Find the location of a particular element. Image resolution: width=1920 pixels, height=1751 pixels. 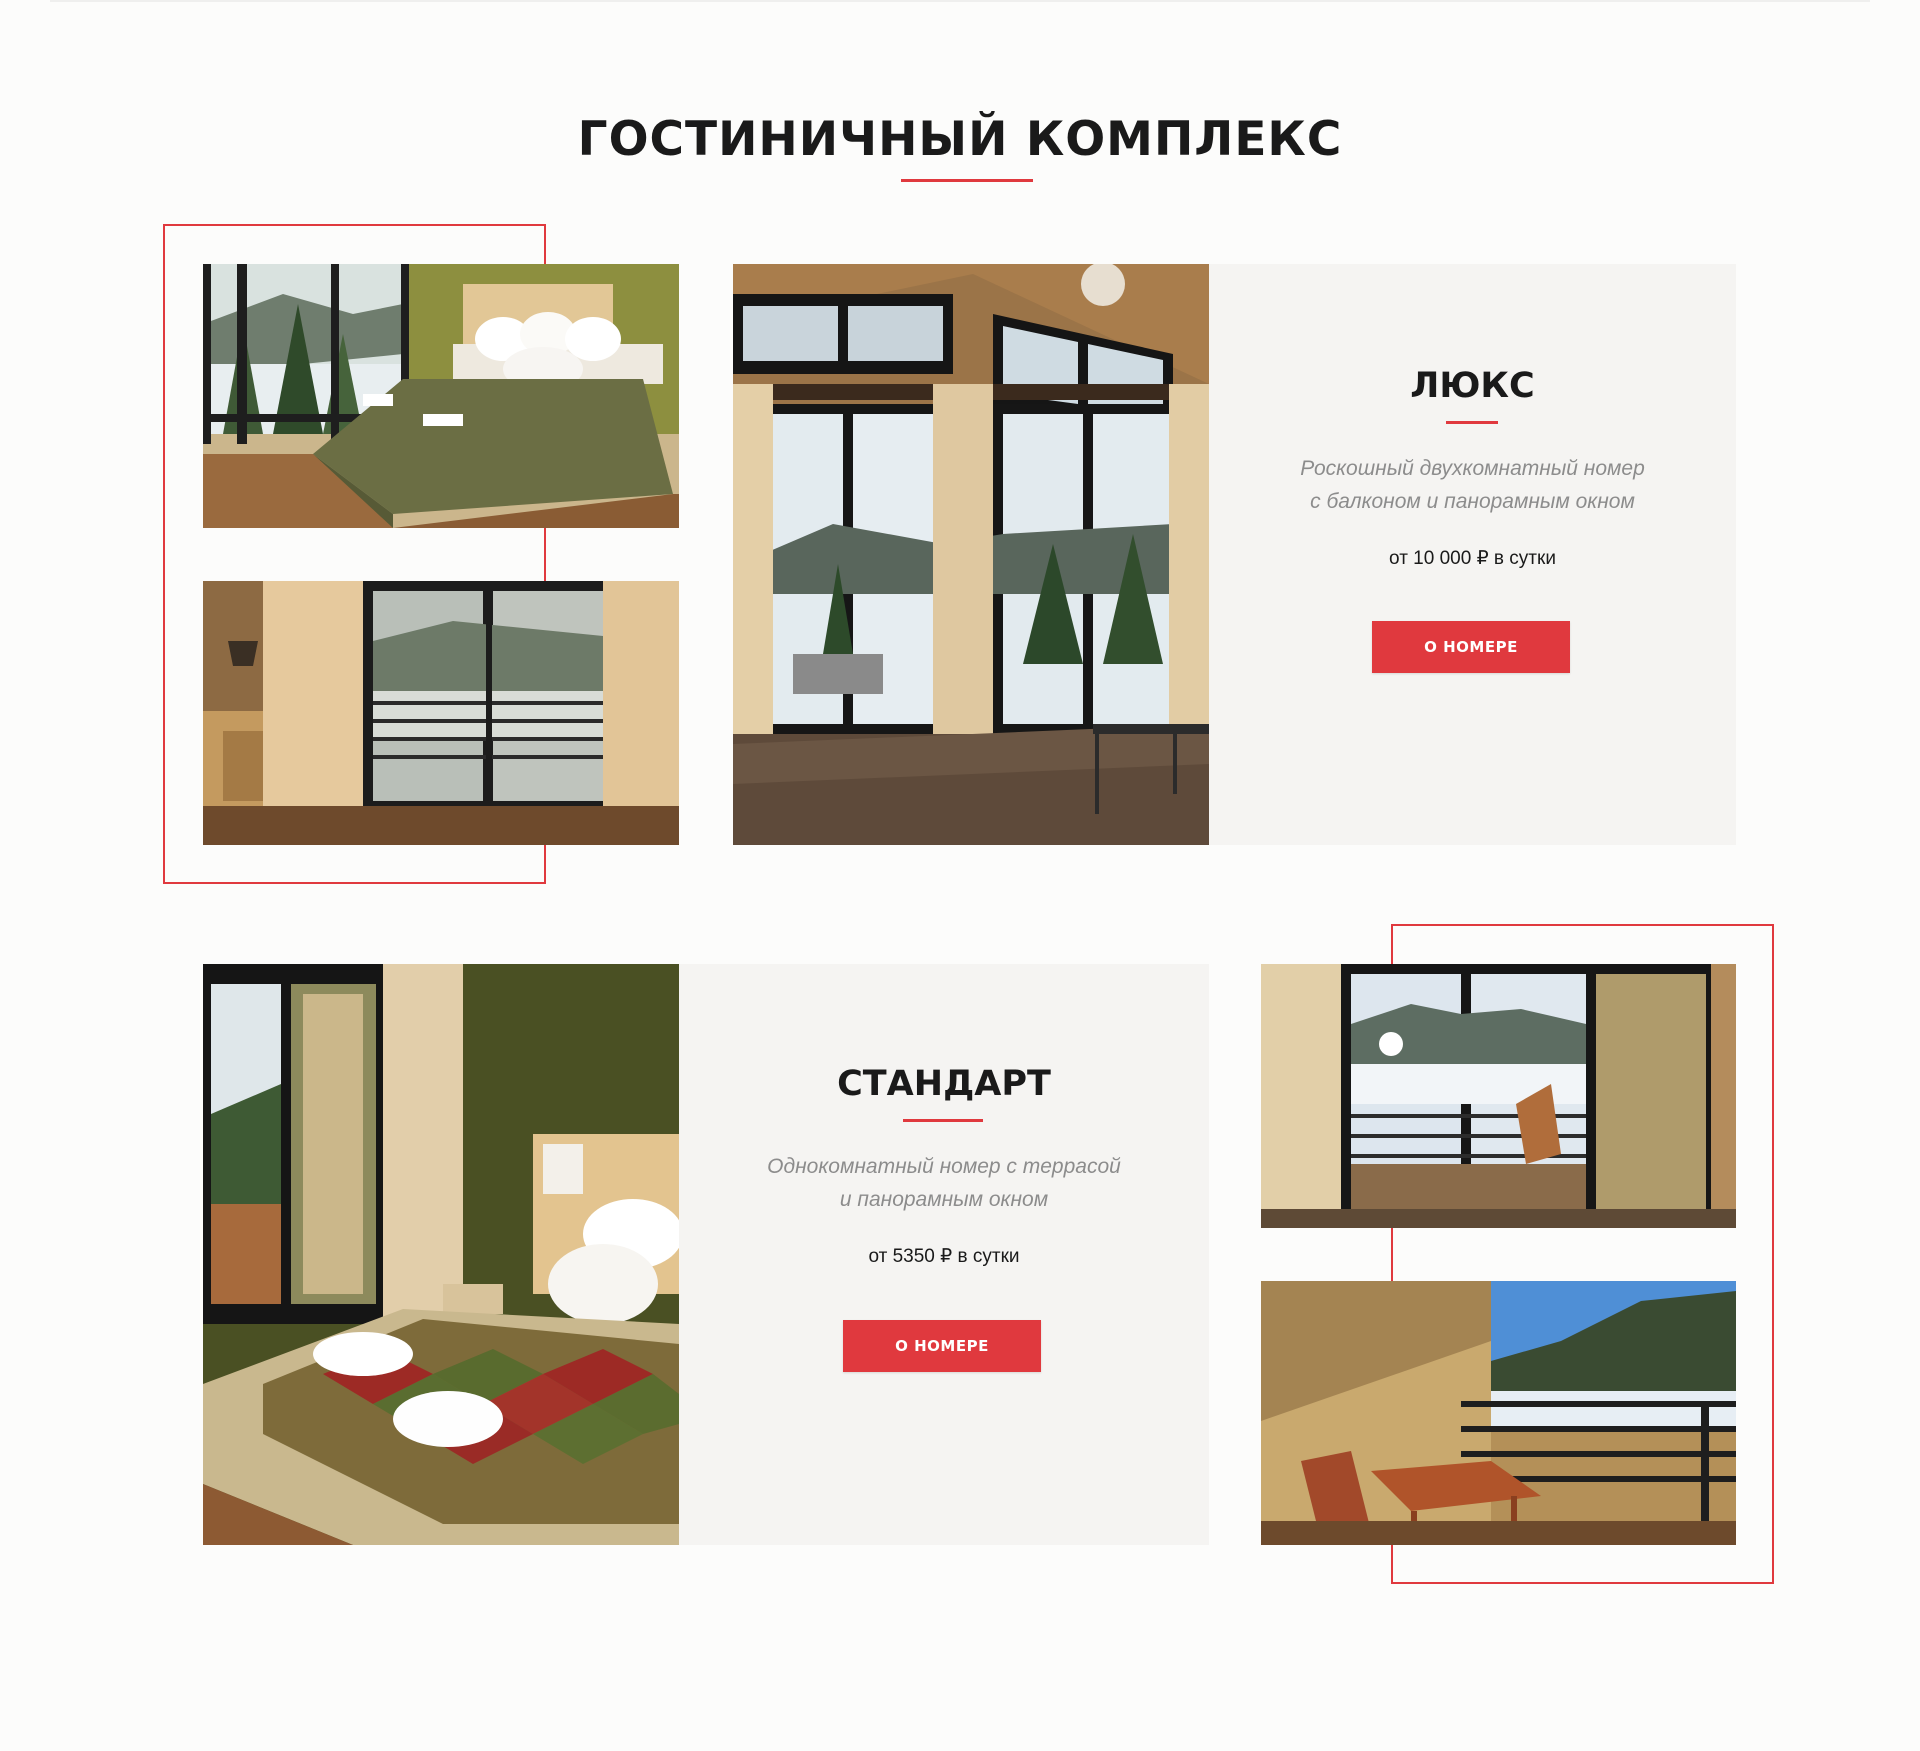

standard-photo-bedroom is located at coordinates (441, 1254).